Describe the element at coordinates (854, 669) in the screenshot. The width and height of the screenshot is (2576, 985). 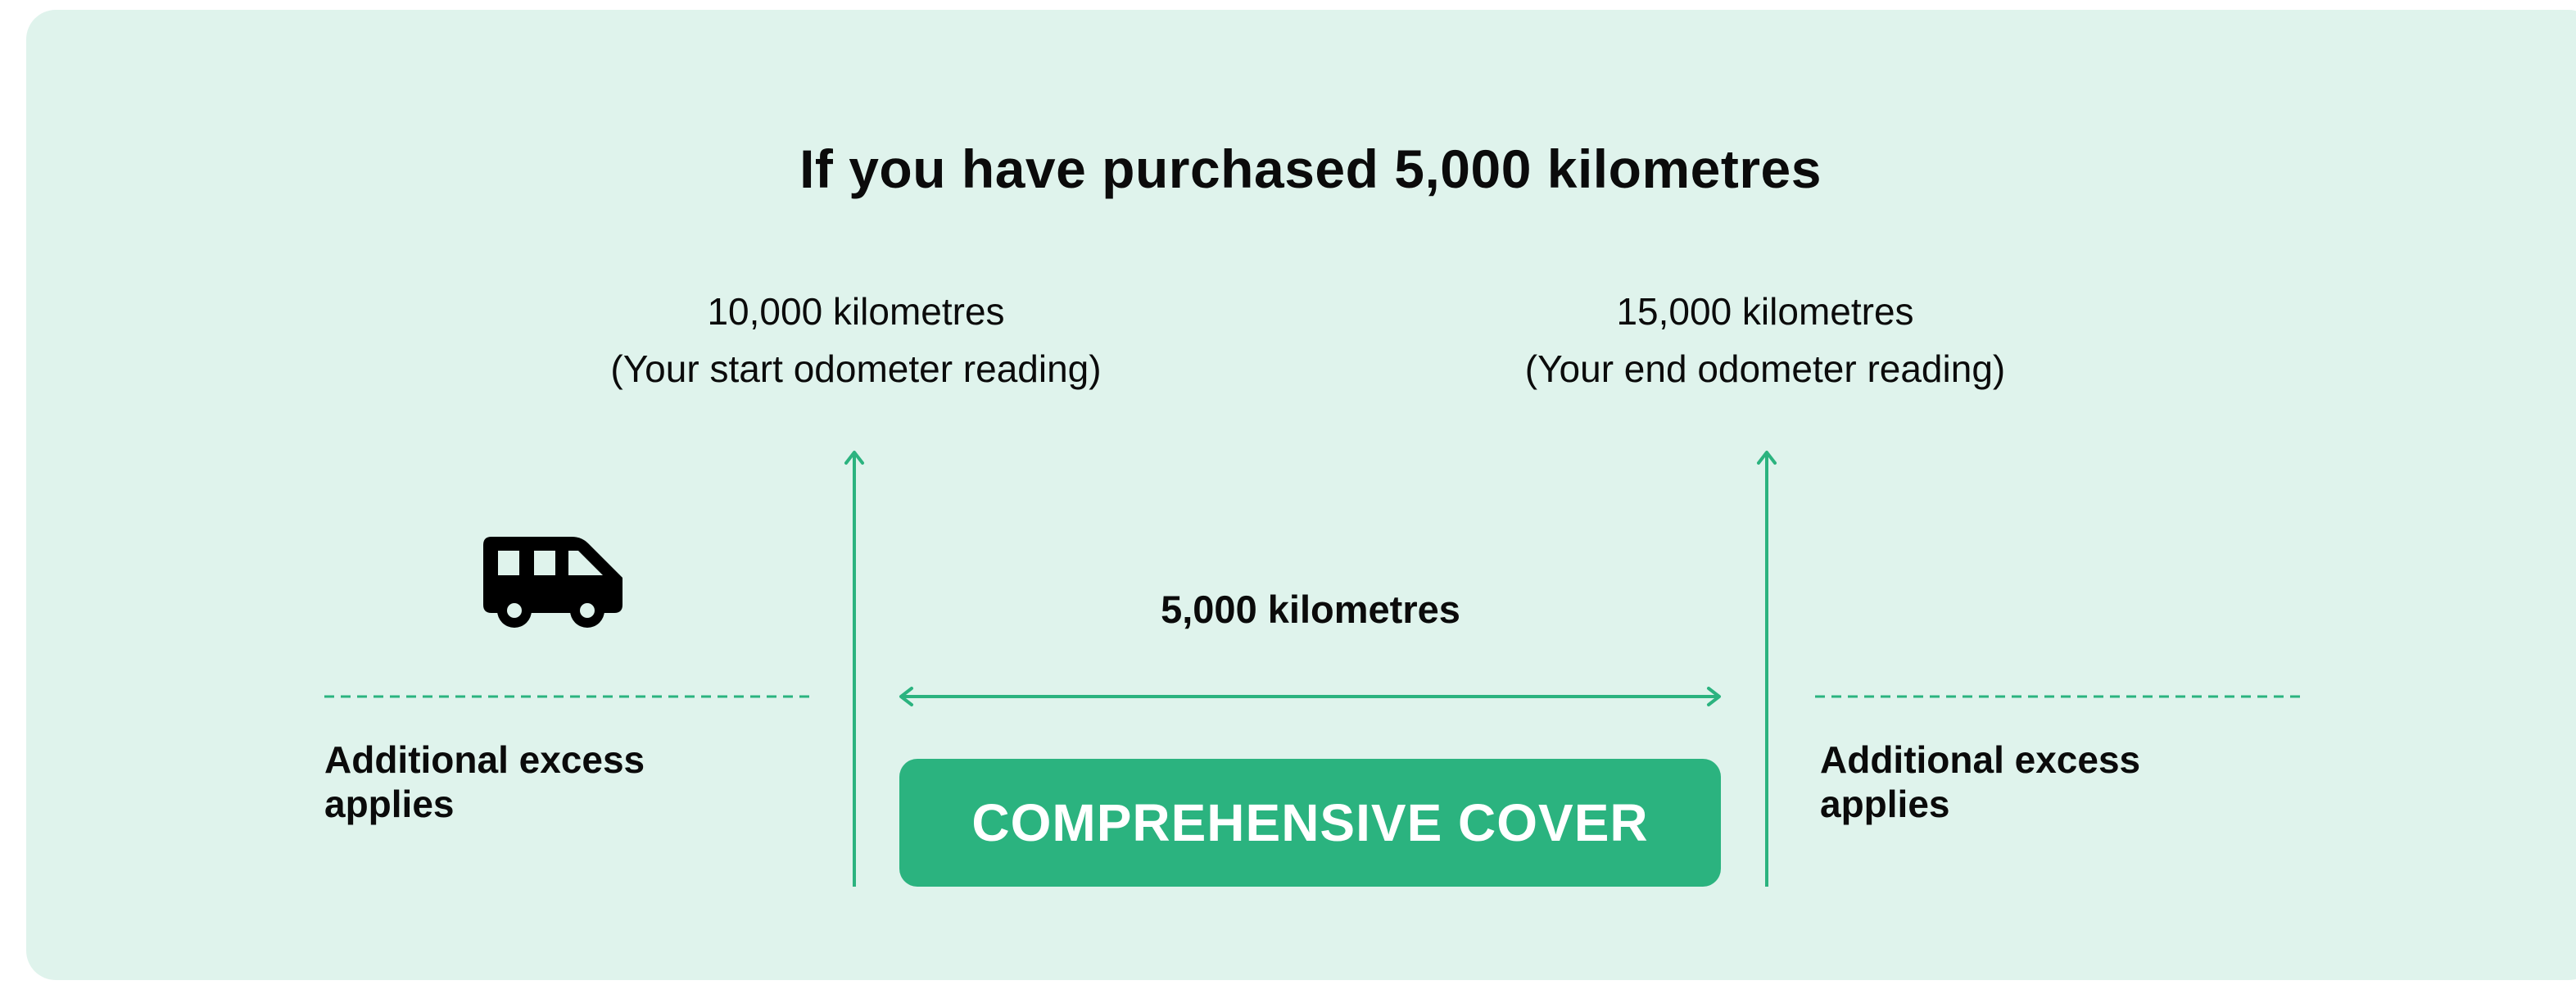
I see `start-vertical-arrow` at that location.